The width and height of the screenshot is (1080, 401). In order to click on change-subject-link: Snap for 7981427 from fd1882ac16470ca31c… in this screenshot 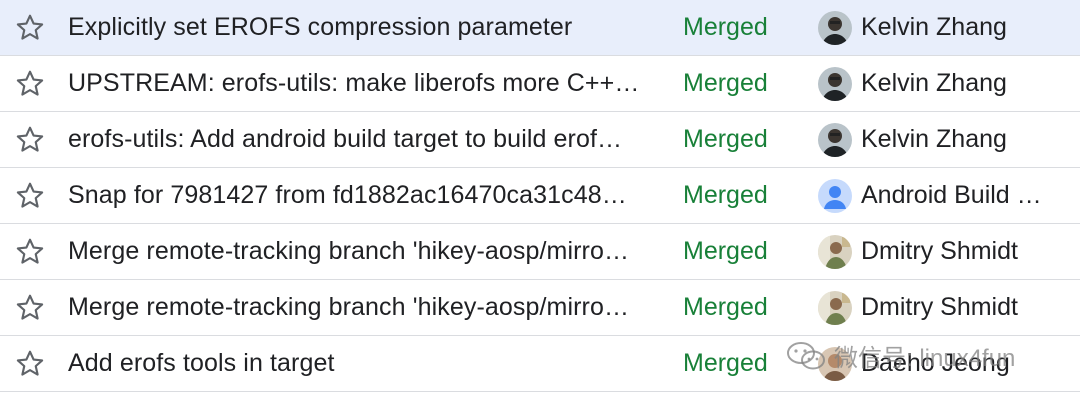, I will do `click(368, 195)`.